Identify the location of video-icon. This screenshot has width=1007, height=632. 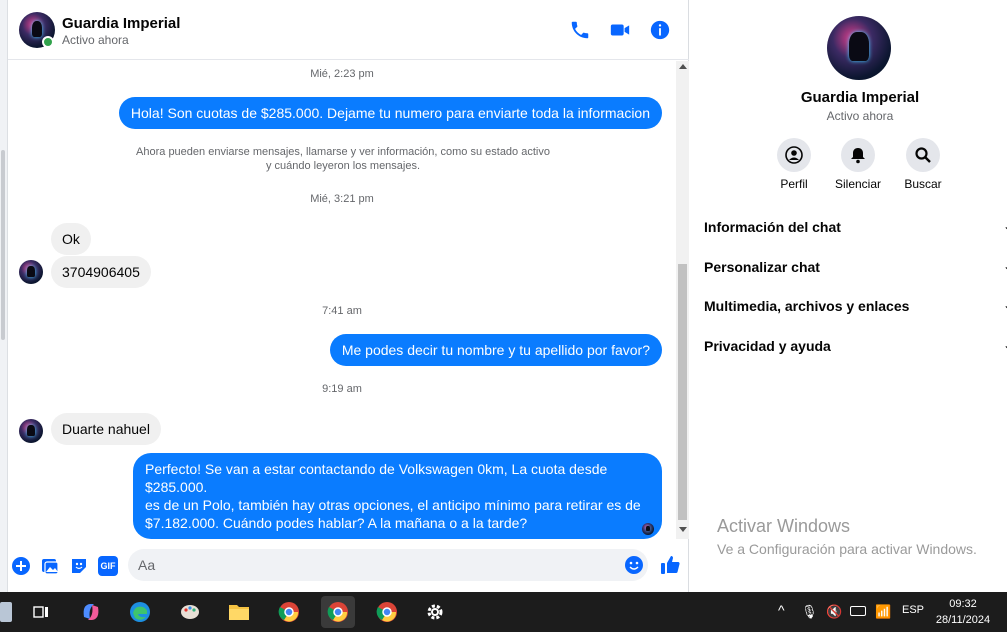
(620, 30).